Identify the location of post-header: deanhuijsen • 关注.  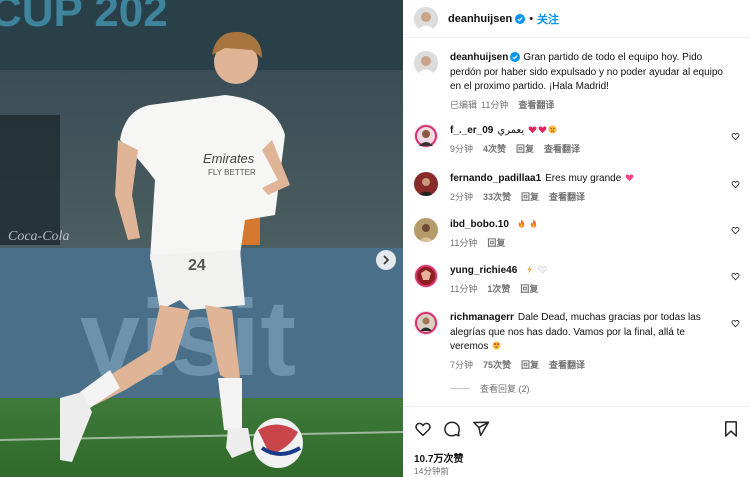
(576, 19).